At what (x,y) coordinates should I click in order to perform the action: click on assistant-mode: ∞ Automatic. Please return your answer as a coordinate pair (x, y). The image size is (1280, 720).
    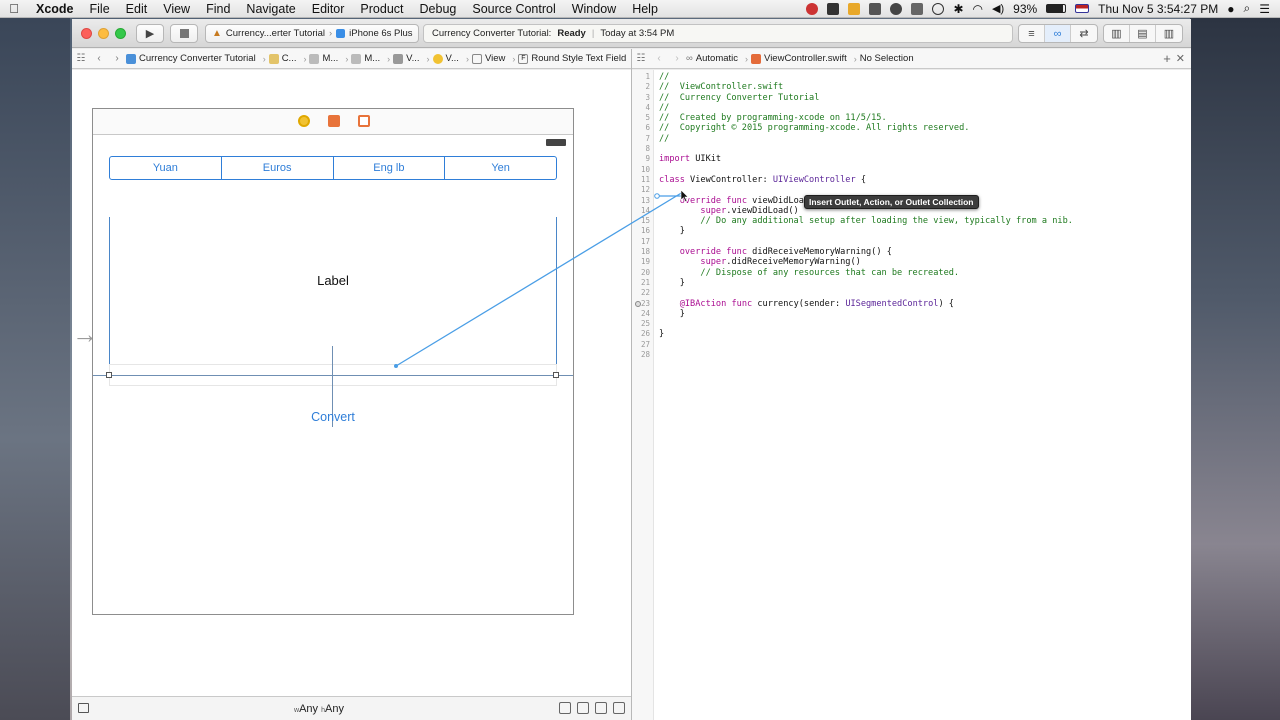
    Looking at the image, I should click on (714, 58).